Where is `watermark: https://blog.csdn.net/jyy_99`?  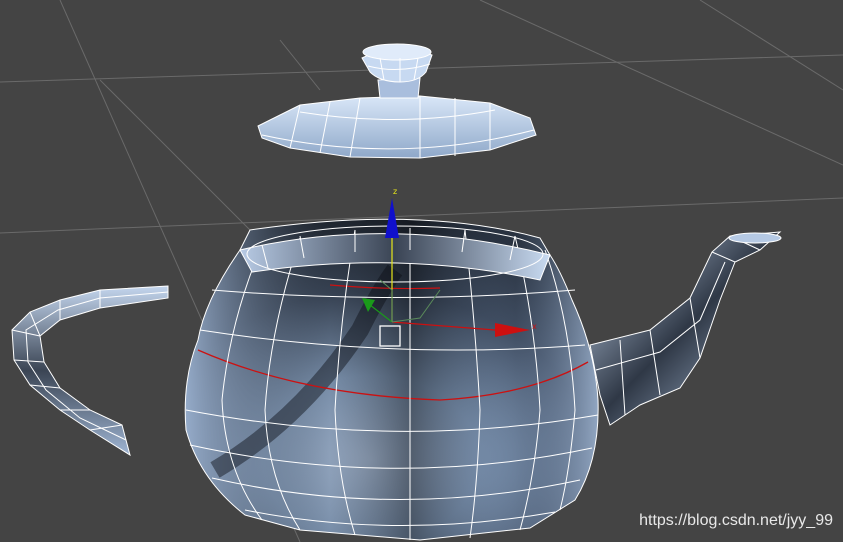 watermark: https://blog.csdn.net/jyy_99 is located at coordinates (736, 520).